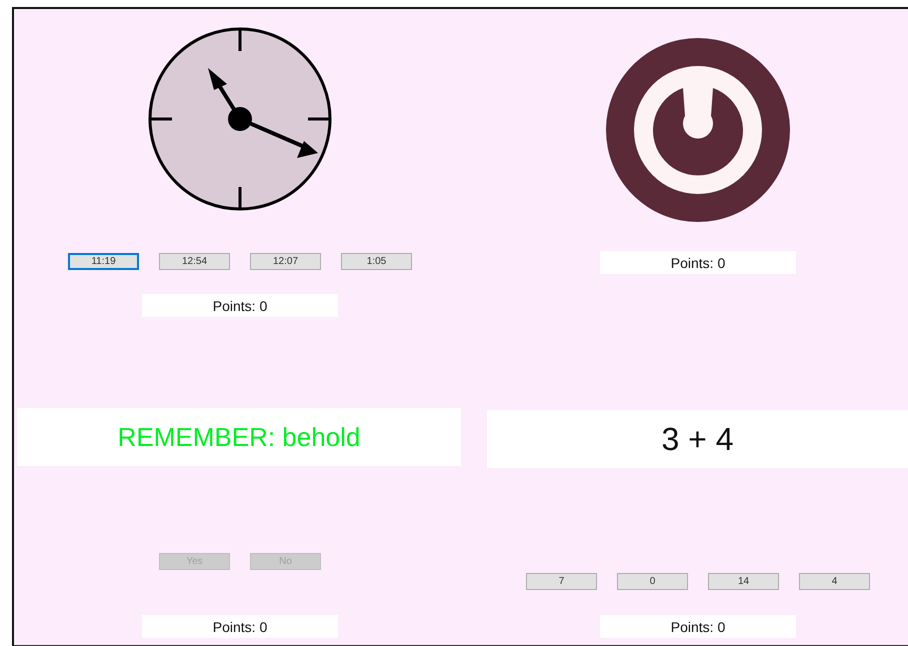 The width and height of the screenshot is (908, 646). I want to click on math-prompt: 3 + 4, so click(697, 439).